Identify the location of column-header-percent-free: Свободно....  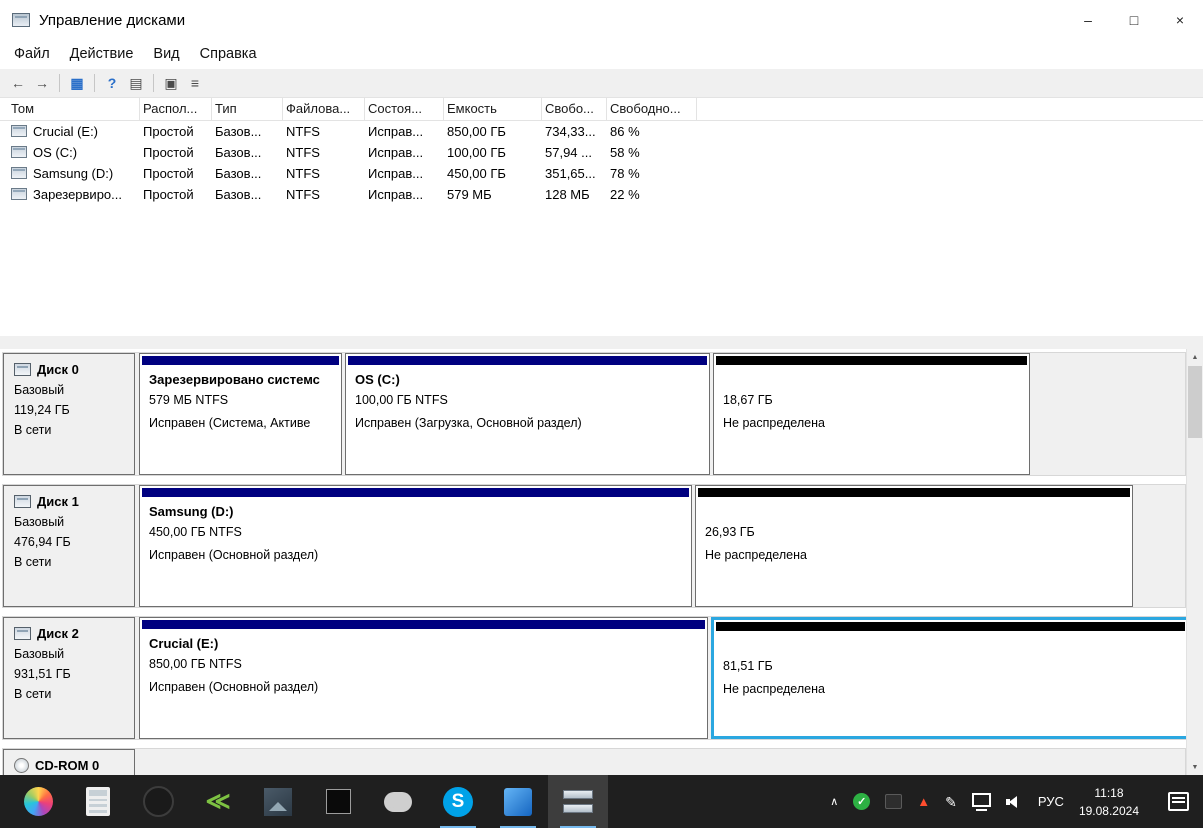
(652, 109).